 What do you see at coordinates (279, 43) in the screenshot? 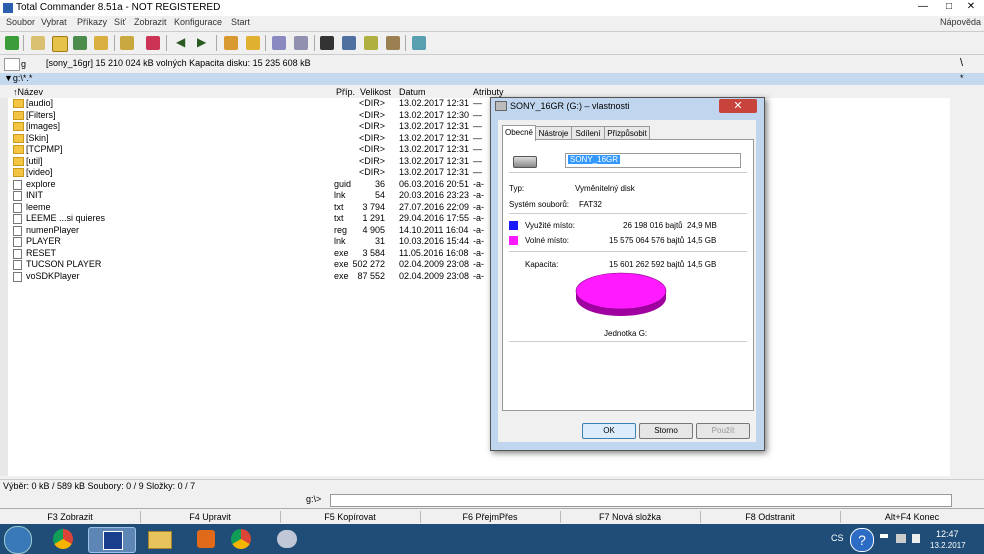
I see `ftp-connect-icon` at bounding box center [279, 43].